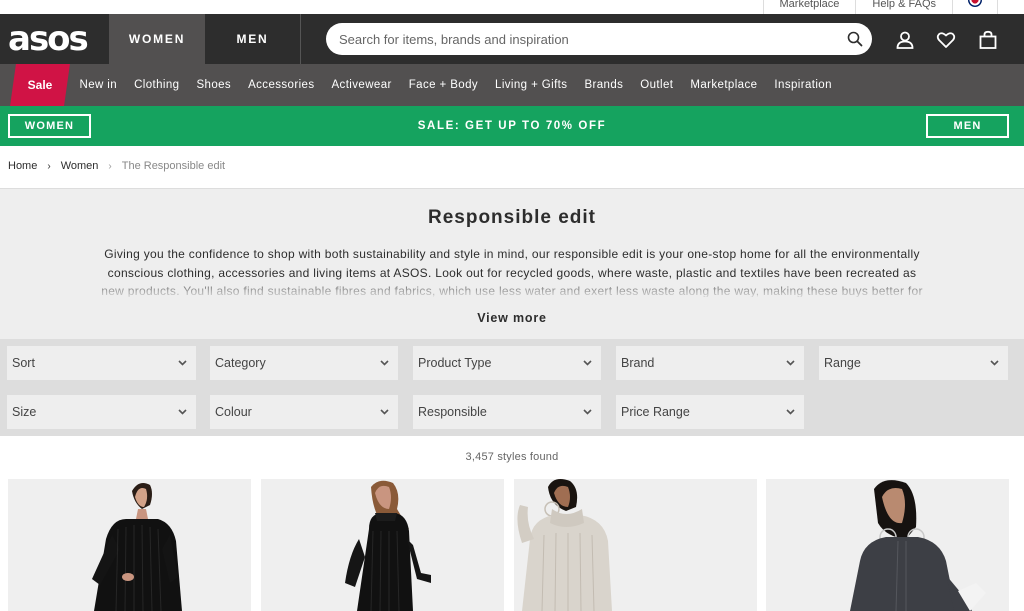  I want to click on heart-icon, so click(946, 40).